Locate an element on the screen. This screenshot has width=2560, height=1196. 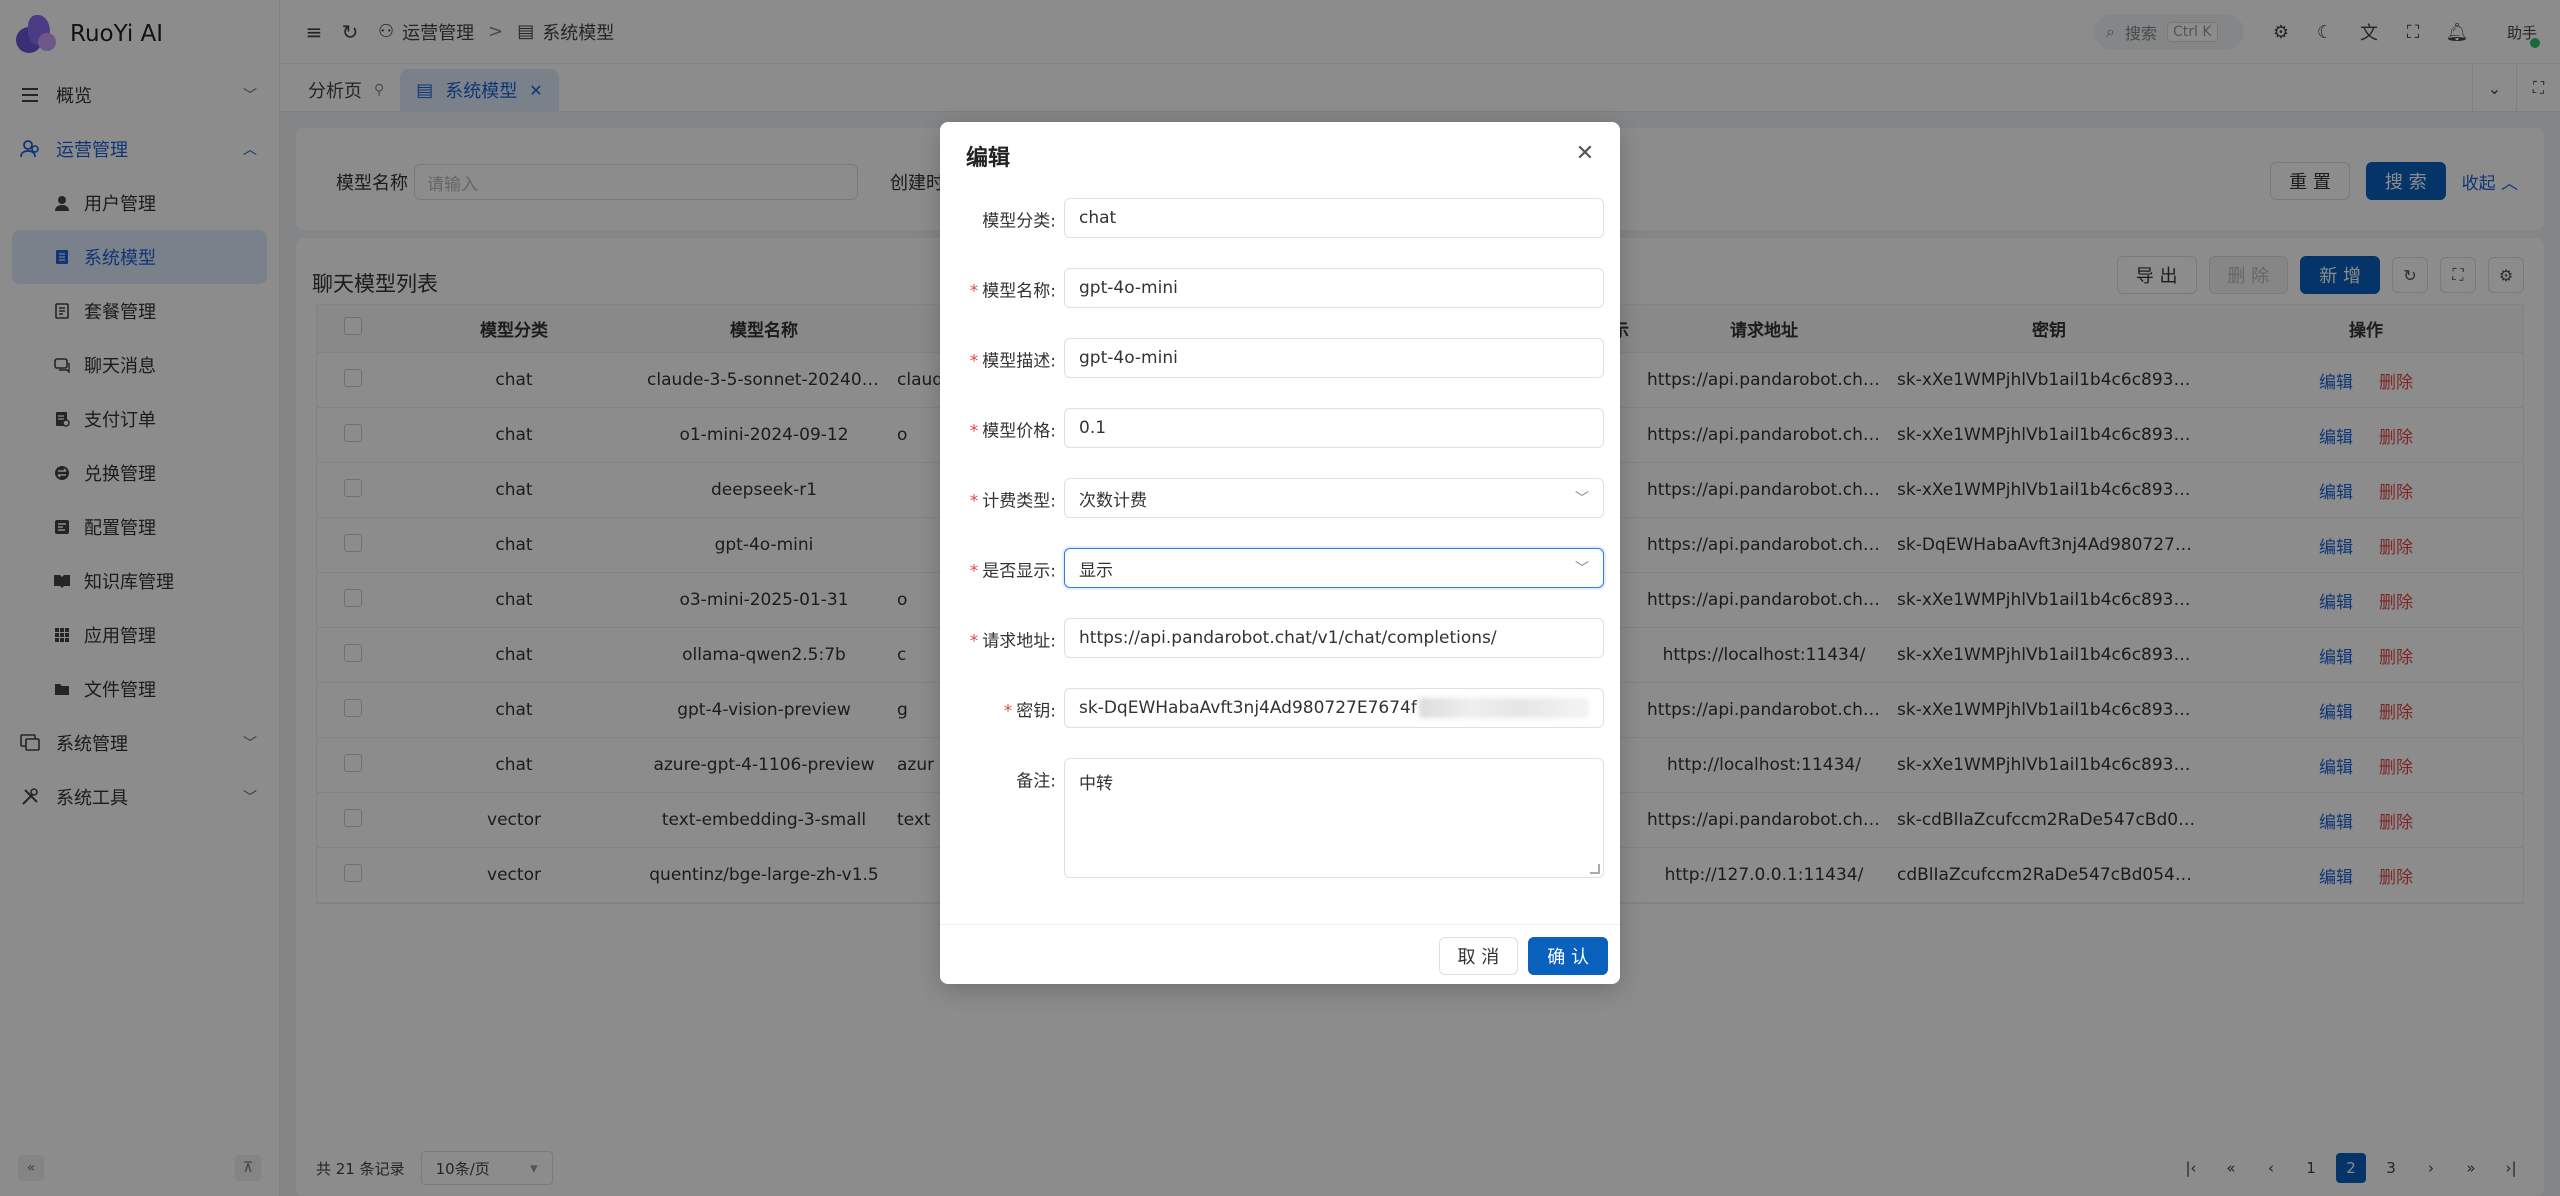
redacted-region is located at coordinates (1503, 708).